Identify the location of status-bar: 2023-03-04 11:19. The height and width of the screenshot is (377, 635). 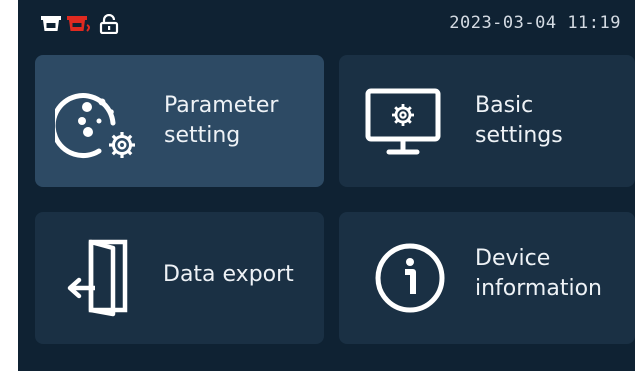
(326, 24).